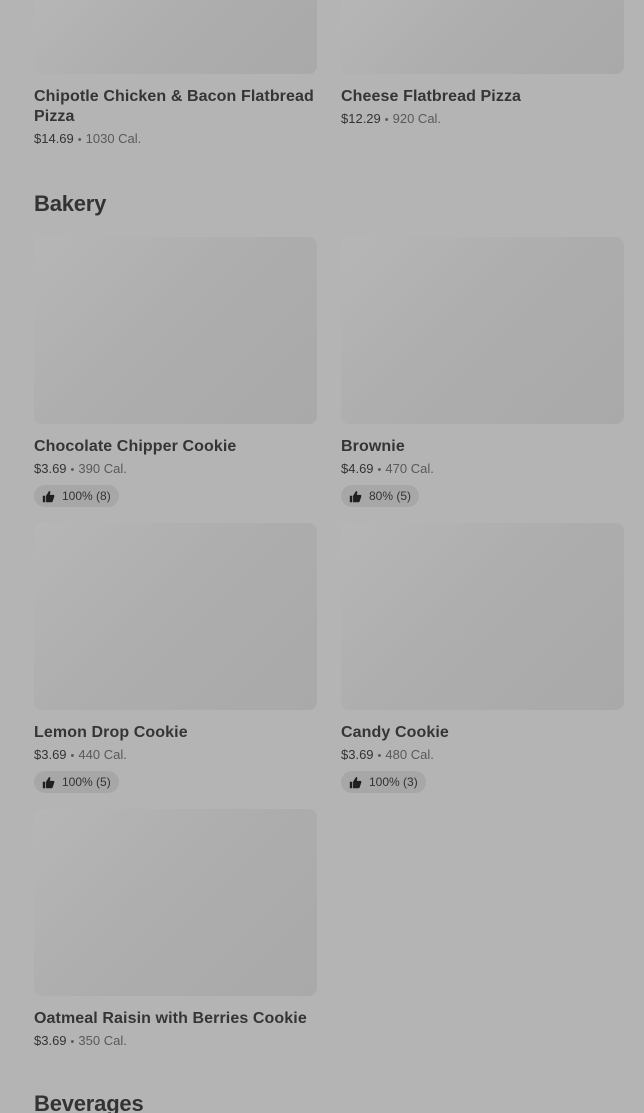 This screenshot has width=644, height=1113. I want to click on item-calories: 480 Cal., so click(409, 754).